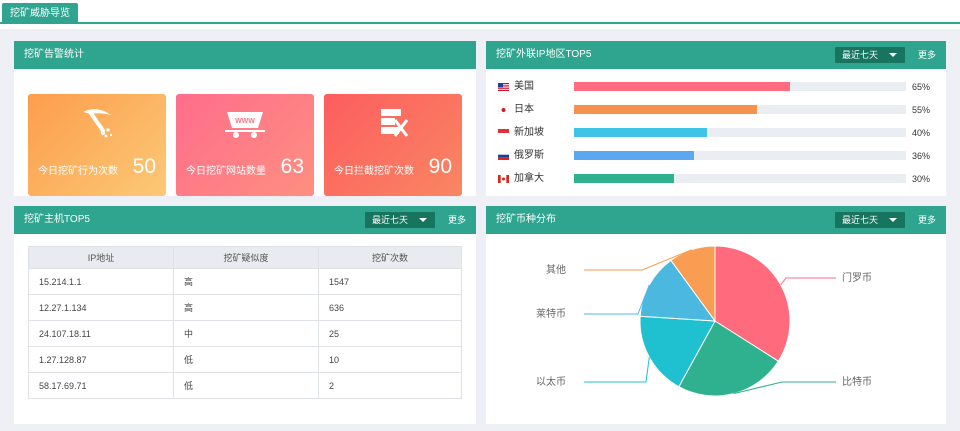  Describe the element at coordinates (245, 145) in the screenshot. I see `stat-card-mining-sites: WWW 今日挖矿网站数量 63` at that location.